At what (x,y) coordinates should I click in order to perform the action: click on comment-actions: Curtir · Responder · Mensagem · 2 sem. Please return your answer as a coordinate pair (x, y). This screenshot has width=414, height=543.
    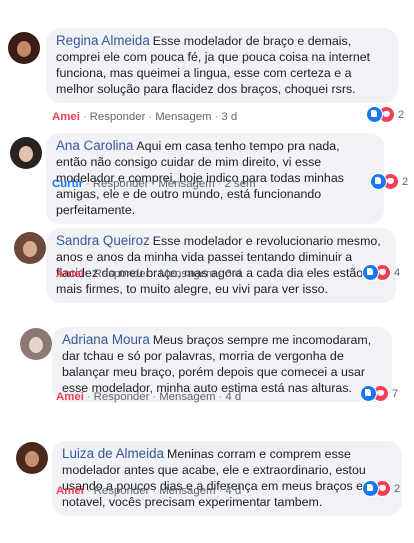
    Looking at the image, I should click on (154, 184).